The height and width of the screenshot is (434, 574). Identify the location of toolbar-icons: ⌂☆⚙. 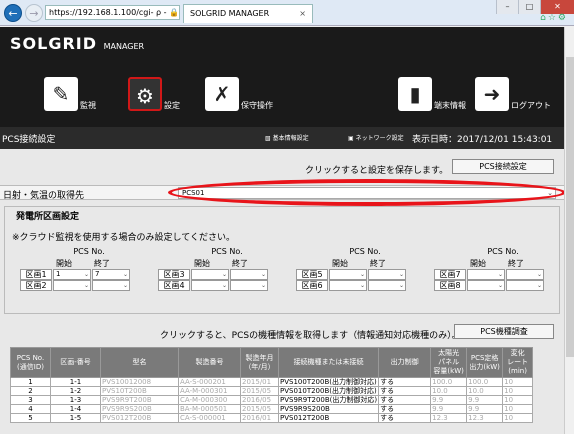
(554, 18).